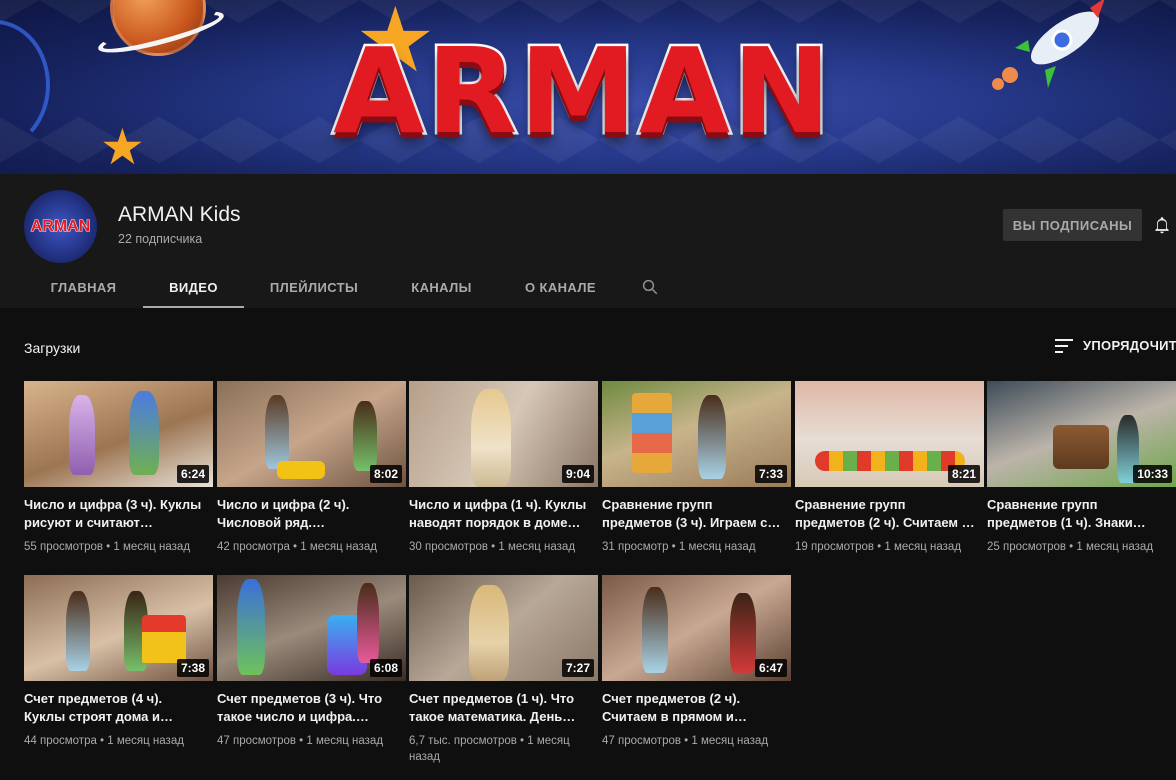  I want to click on video-duration: 7:33, so click(770, 474).